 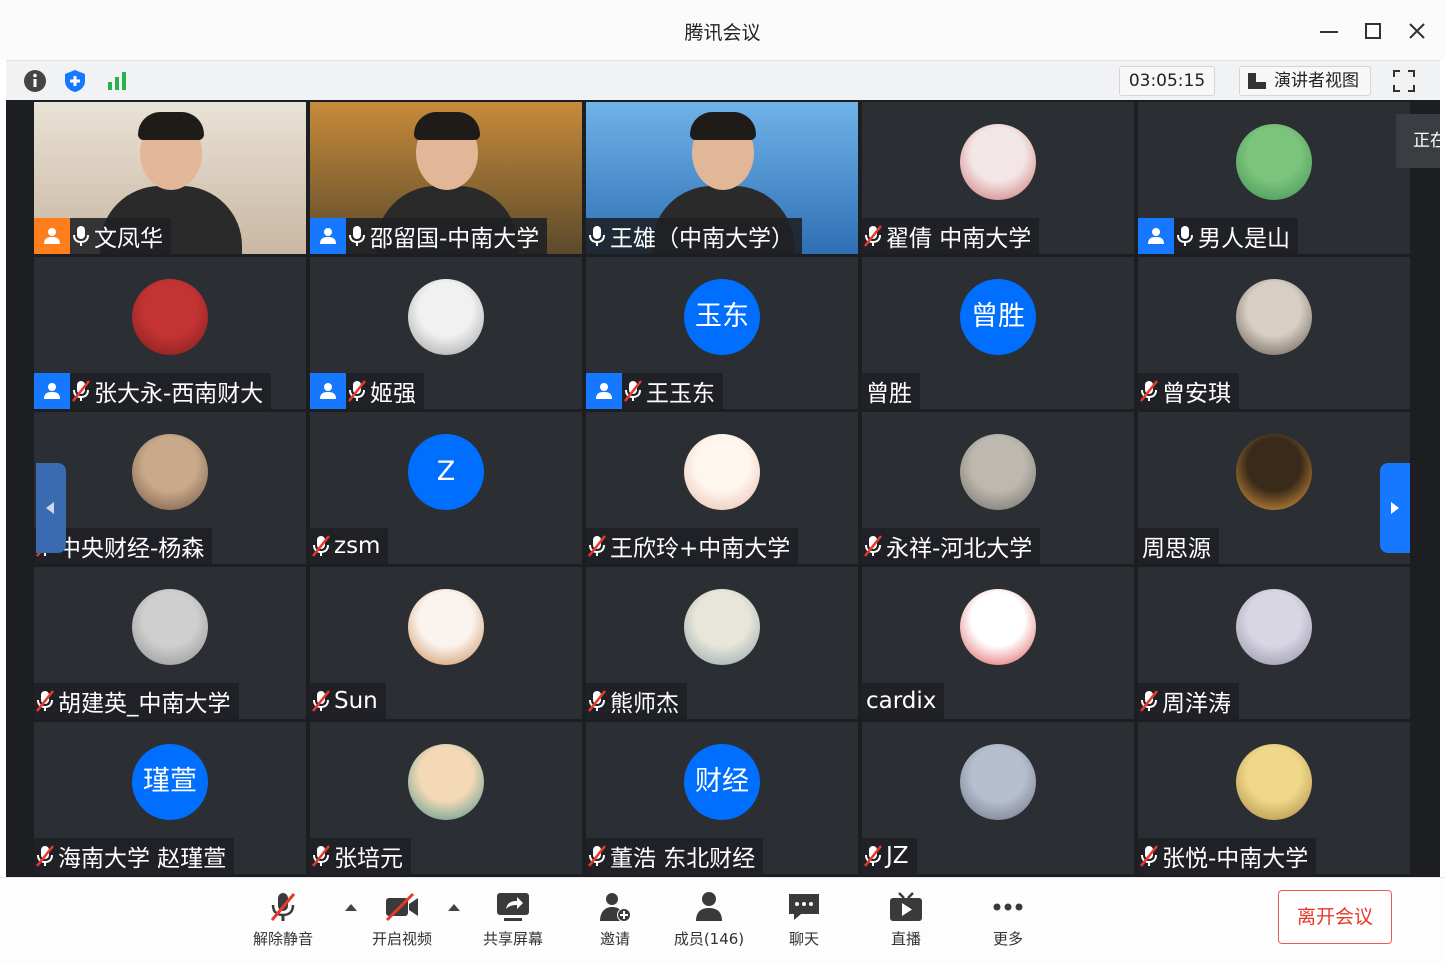 What do you see at coordinates (351, 907) in the screenshot?
I see `audio-options-caret` at bounding box center [351, 907].